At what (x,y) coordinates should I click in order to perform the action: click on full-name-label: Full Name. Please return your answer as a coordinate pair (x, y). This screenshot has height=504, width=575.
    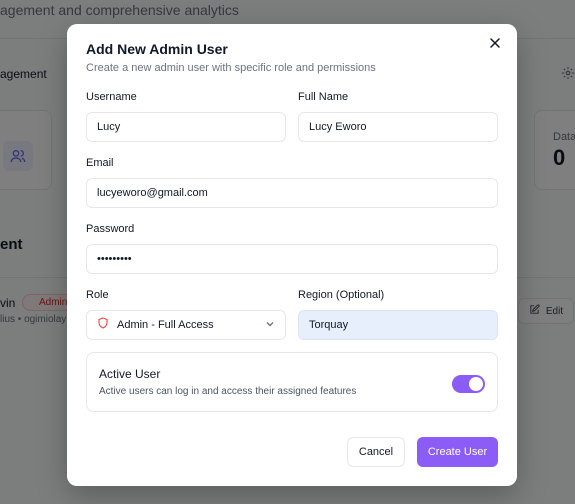
    Looking at the image, I should click on (323, 97).